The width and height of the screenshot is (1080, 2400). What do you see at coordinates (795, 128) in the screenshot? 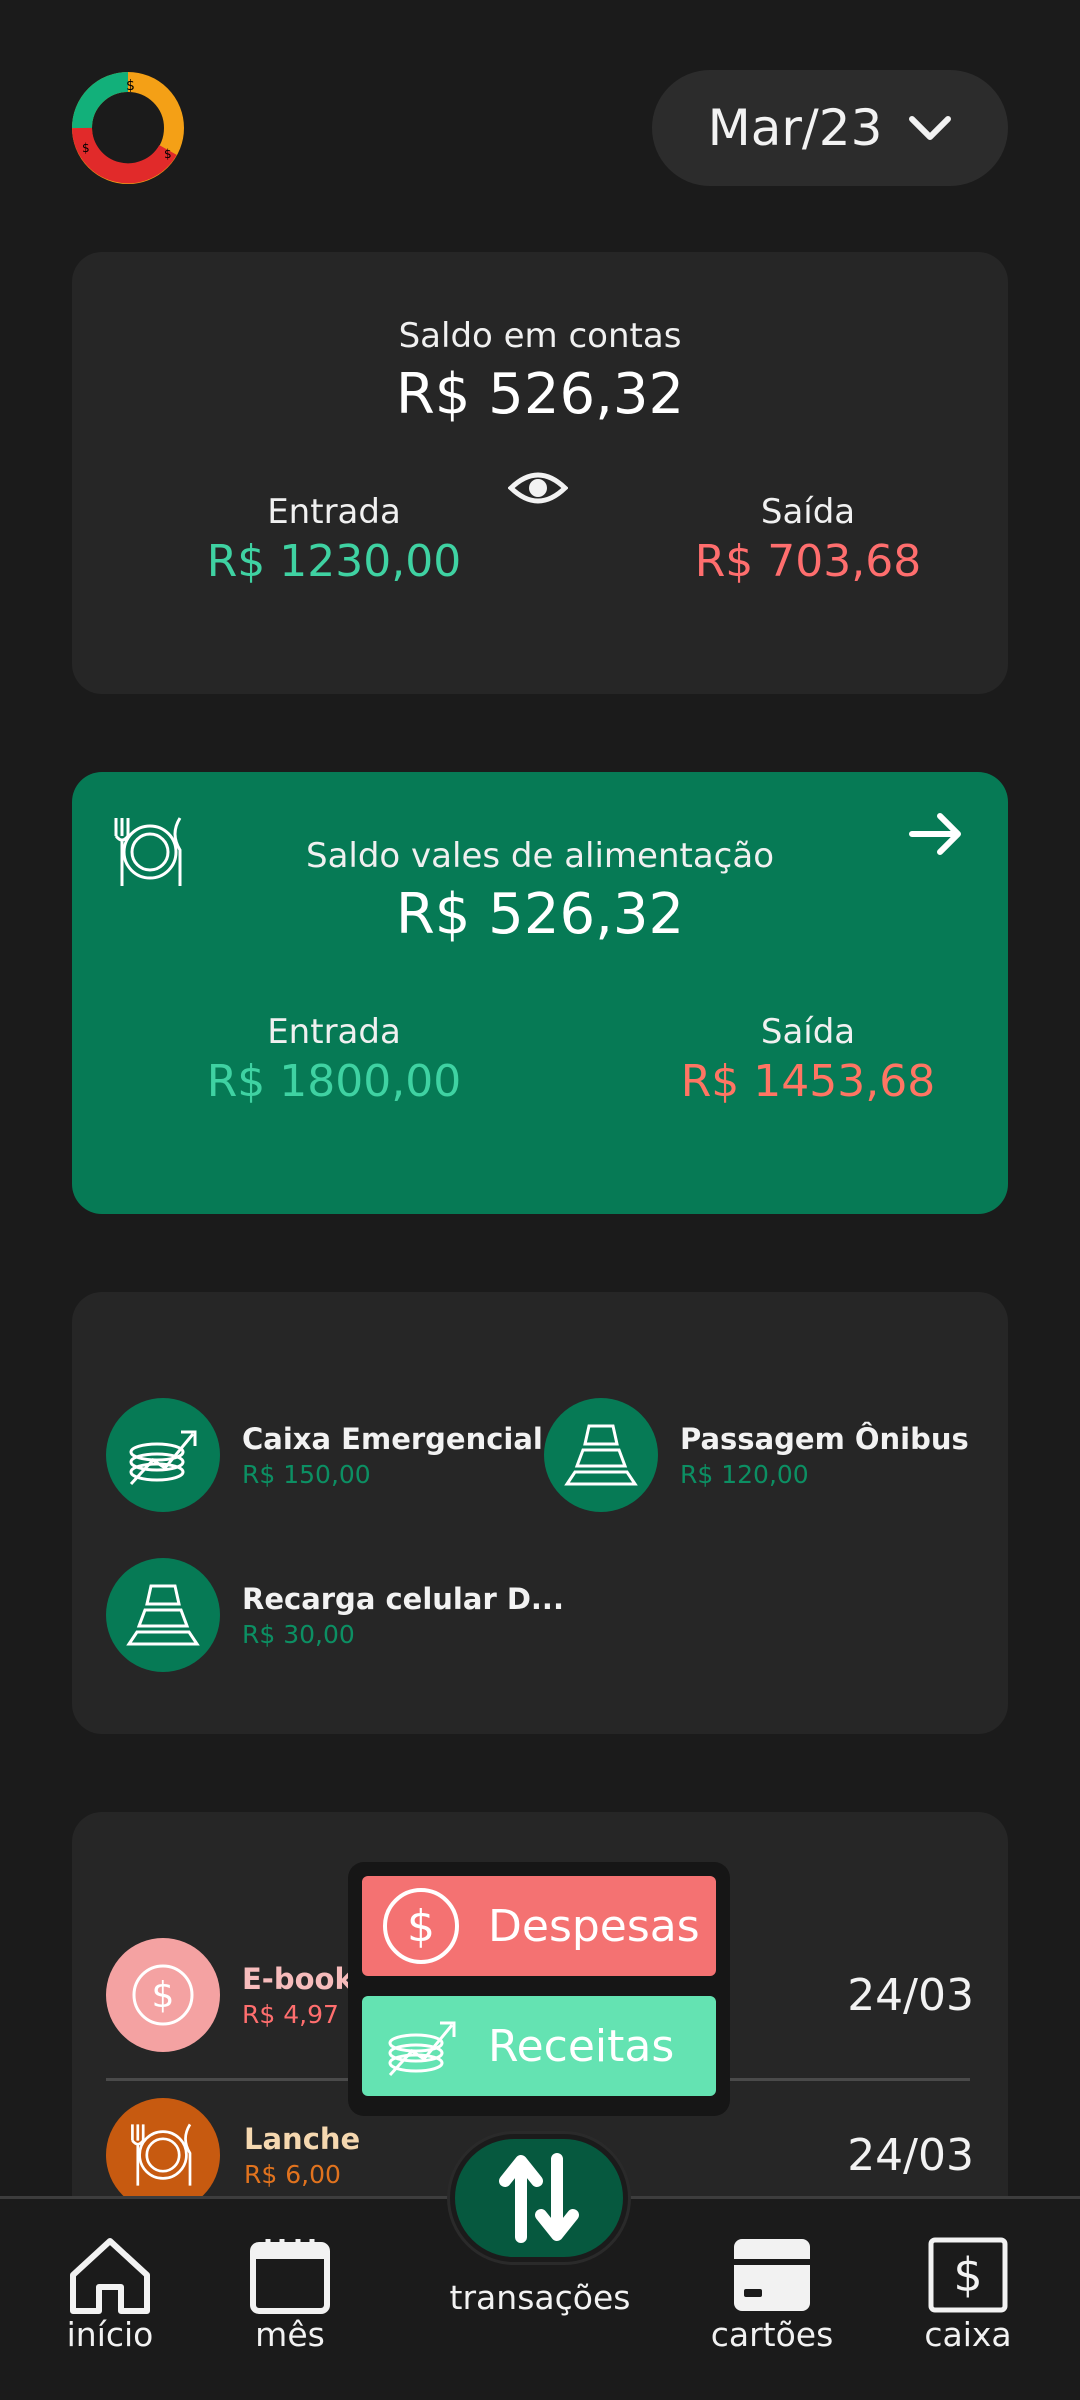
I see `month-label: Mar/23` at bounding box center [795, 128].